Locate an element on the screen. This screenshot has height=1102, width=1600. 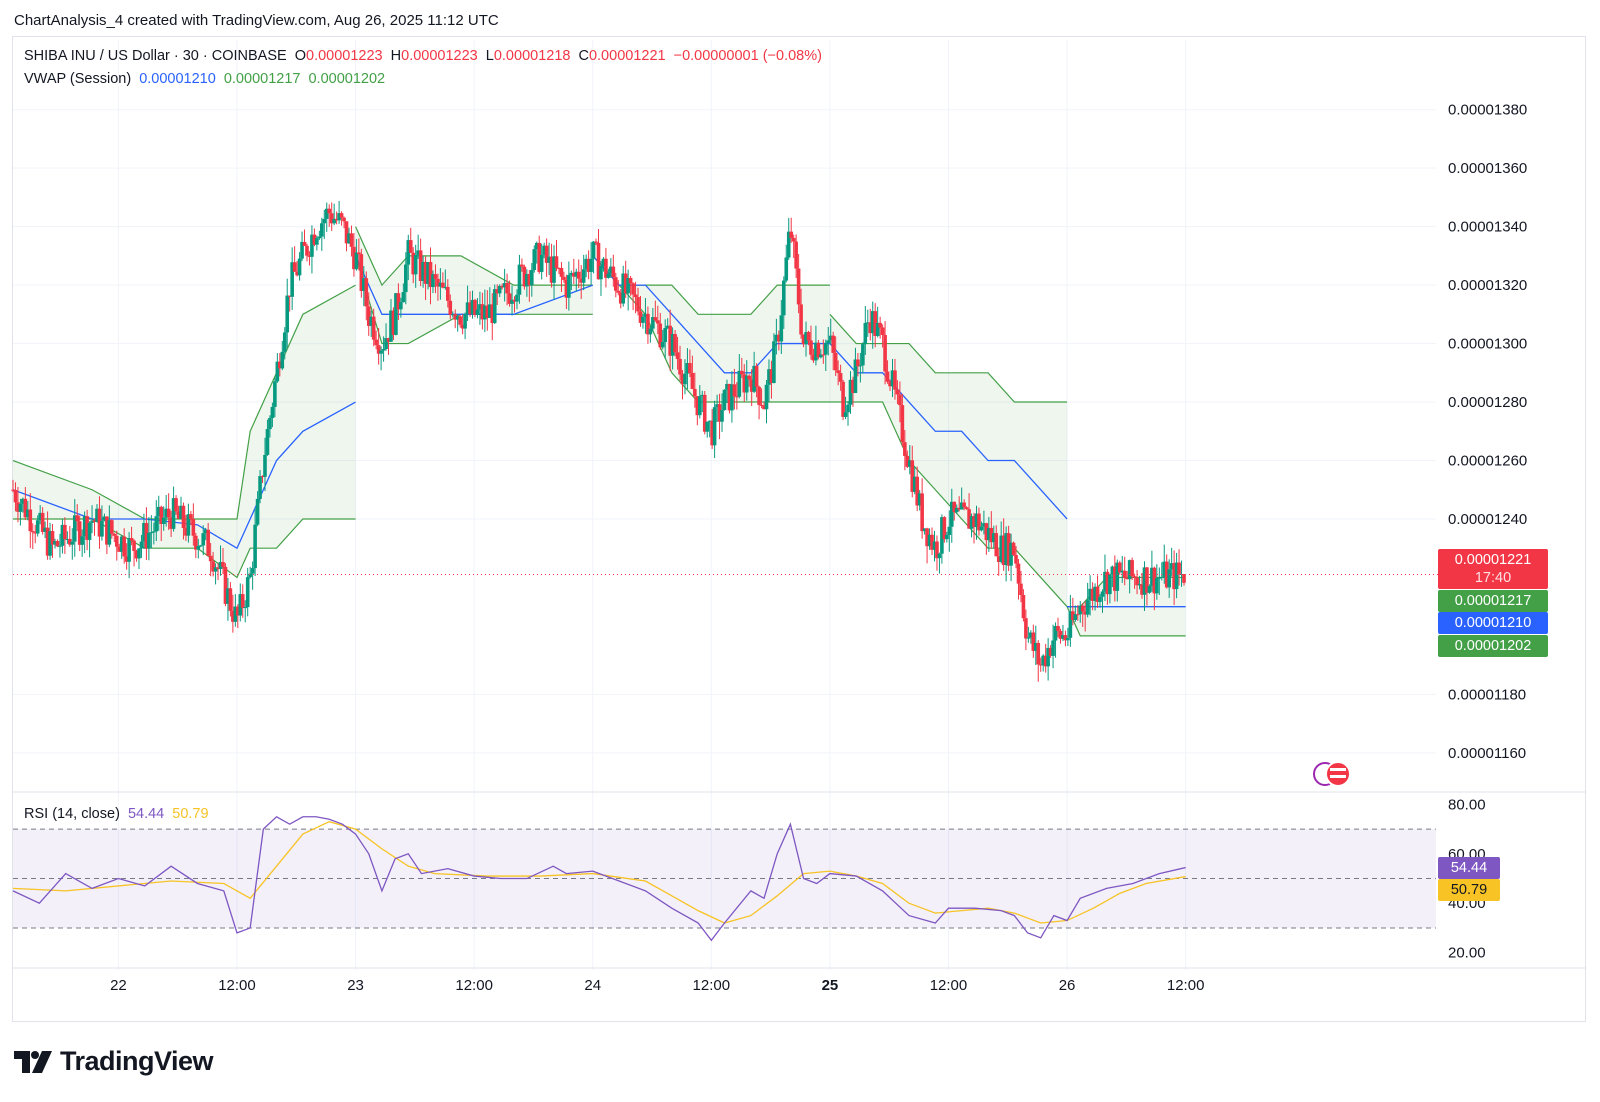
close-value: 0.00001221 is located at coordinates (627, 56).